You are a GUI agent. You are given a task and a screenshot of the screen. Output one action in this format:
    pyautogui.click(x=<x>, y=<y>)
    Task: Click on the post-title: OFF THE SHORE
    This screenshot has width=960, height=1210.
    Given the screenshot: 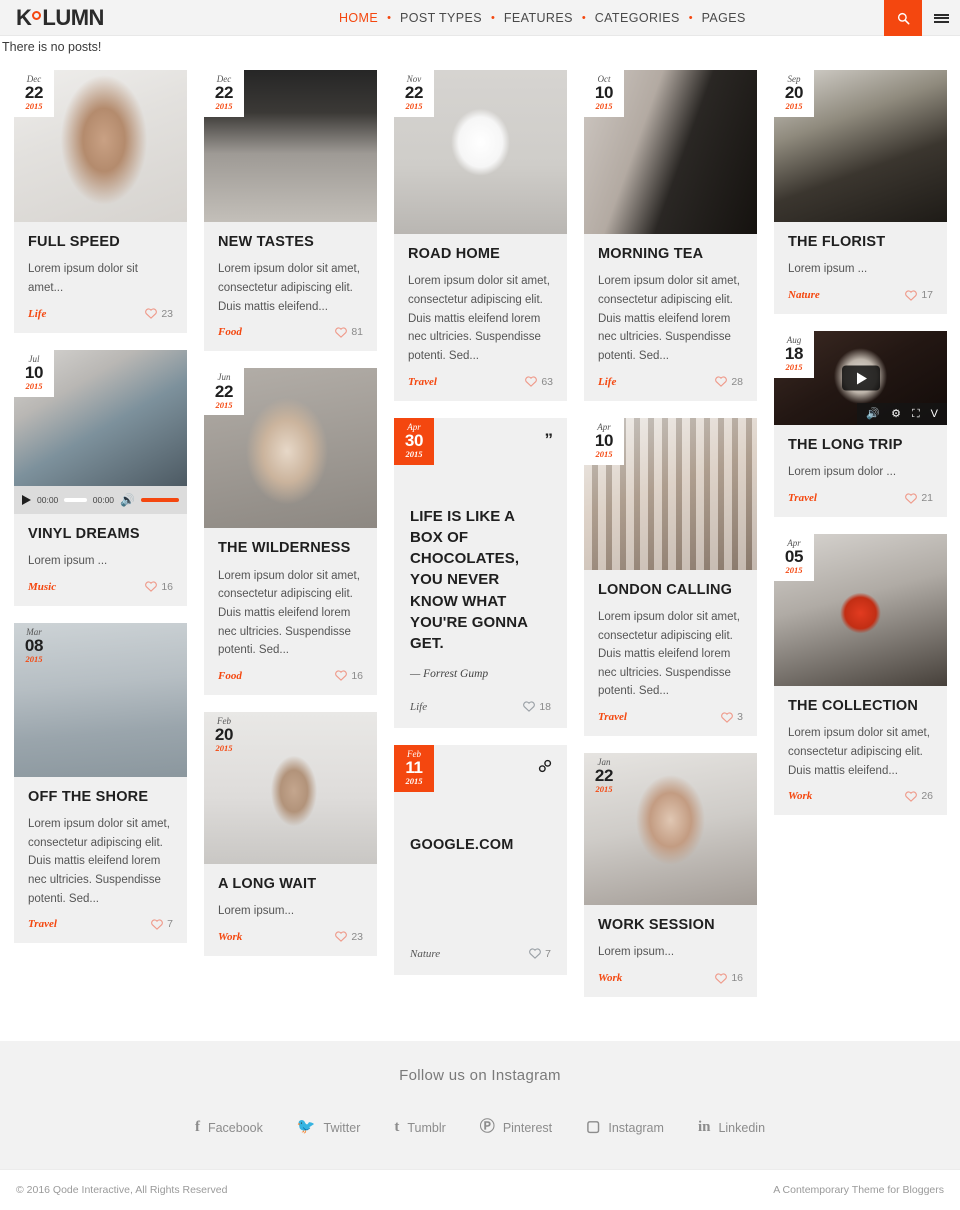 What is the action you would take?
    pyautogui.click(x=100, y=797)
    